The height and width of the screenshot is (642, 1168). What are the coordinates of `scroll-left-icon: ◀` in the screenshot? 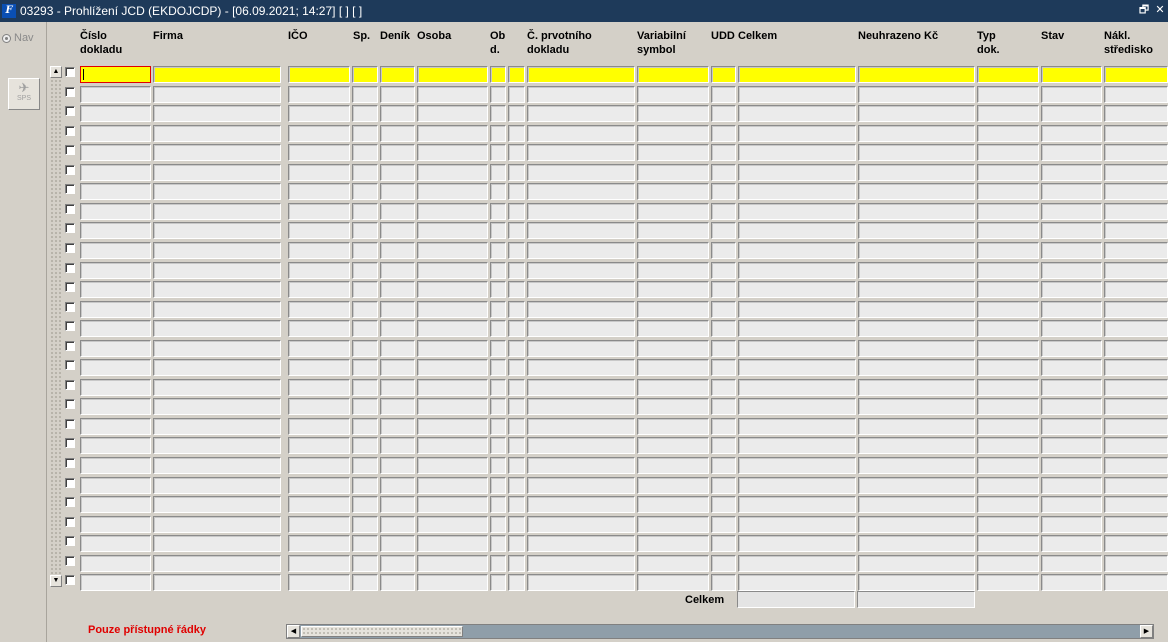 It's located at (293, 631).